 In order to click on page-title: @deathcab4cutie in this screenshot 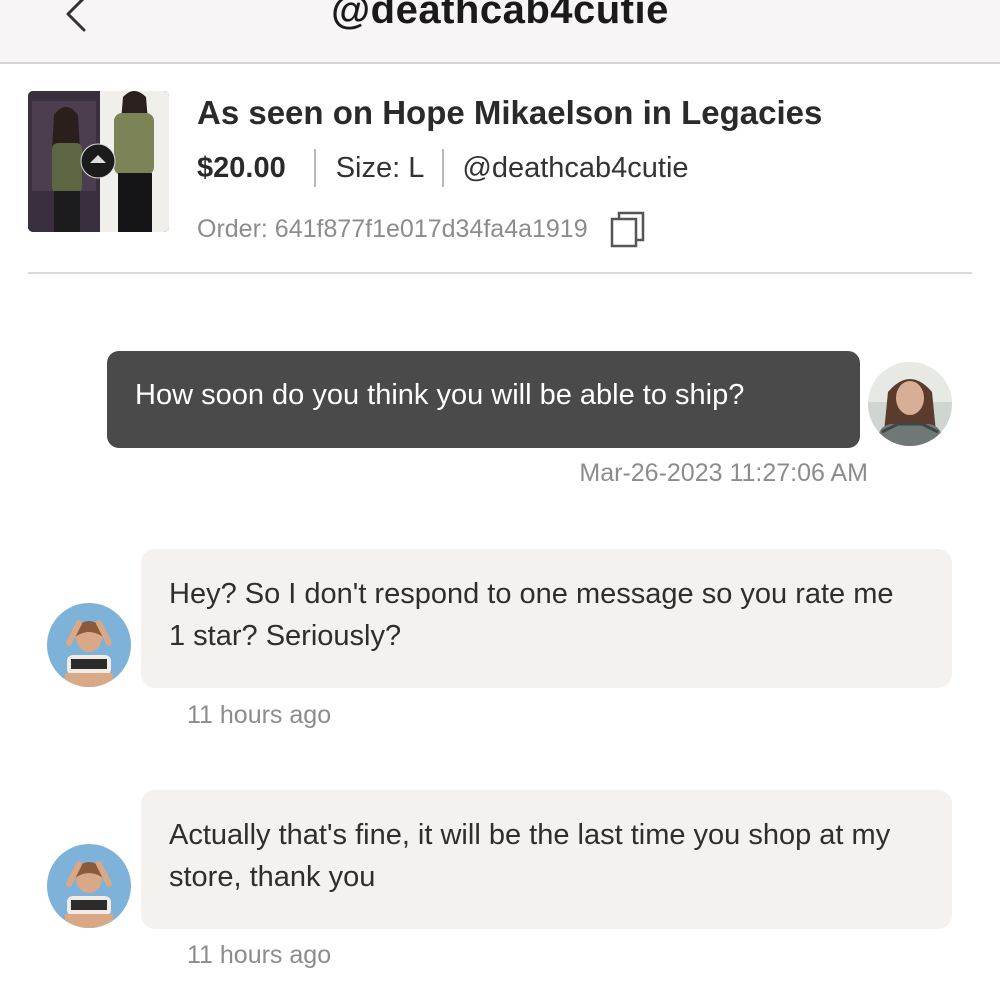, I will do `click(500, 16)`.